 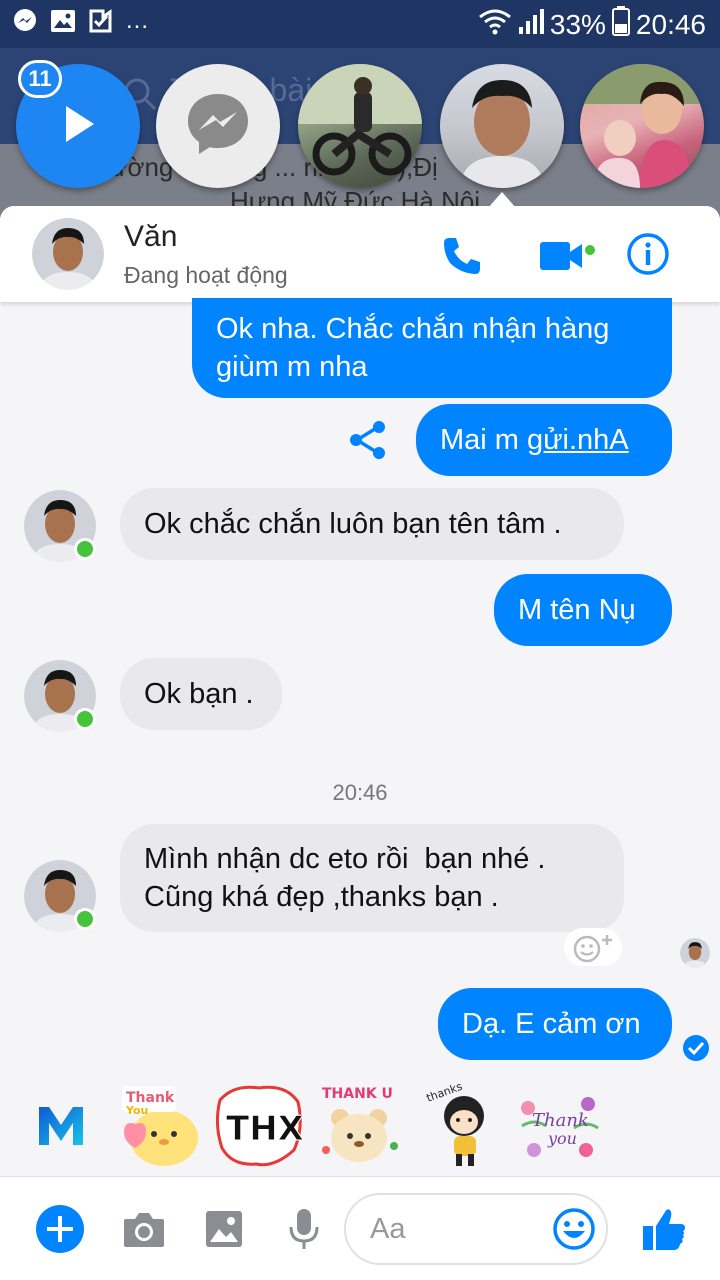 I want to click on messenger-icon, so click(x=218, y=126).